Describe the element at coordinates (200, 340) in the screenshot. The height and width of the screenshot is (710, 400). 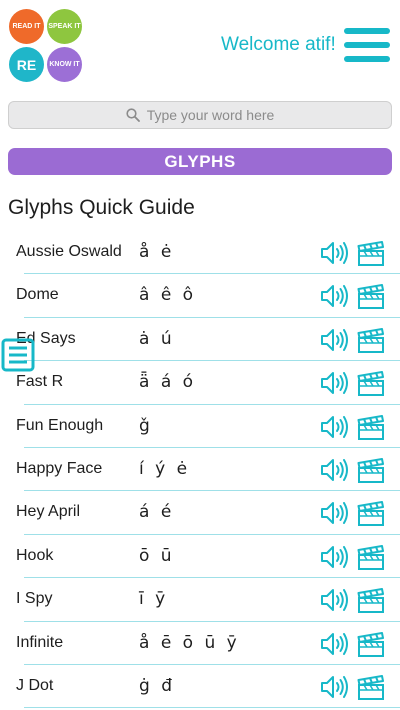
I see `list-item: Ed Says ȧ ú` at that location.